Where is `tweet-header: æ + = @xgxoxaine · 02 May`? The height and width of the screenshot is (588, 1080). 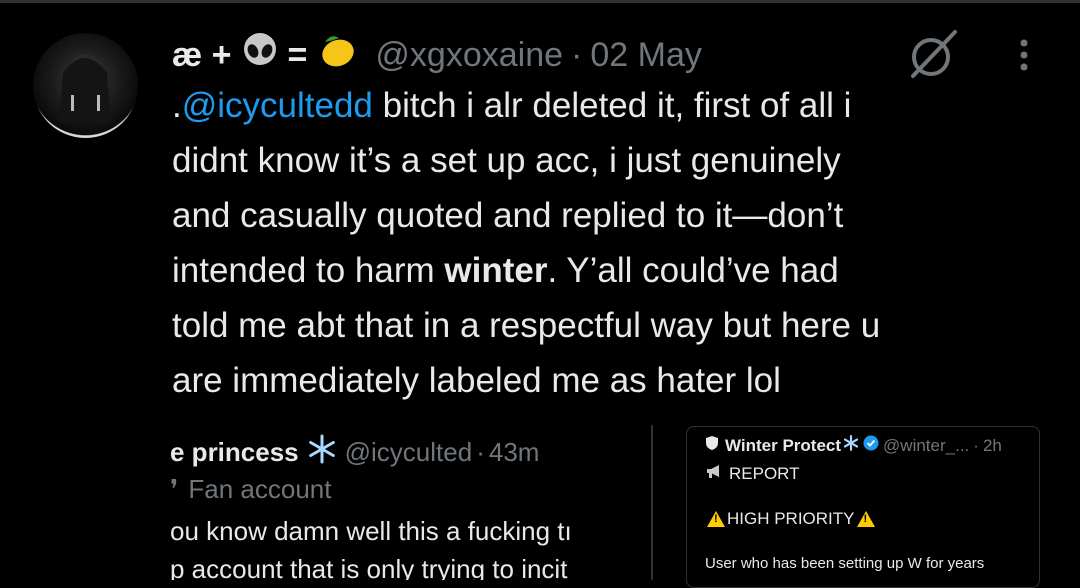
tweet-header: æ + = @xgxoxaine · 02 May is located at coordinates (437, 55).